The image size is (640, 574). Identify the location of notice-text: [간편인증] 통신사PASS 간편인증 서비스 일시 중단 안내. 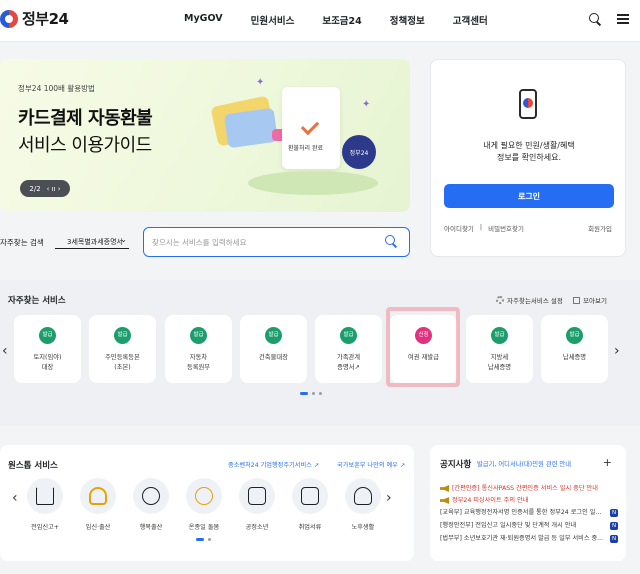
(525, 488).